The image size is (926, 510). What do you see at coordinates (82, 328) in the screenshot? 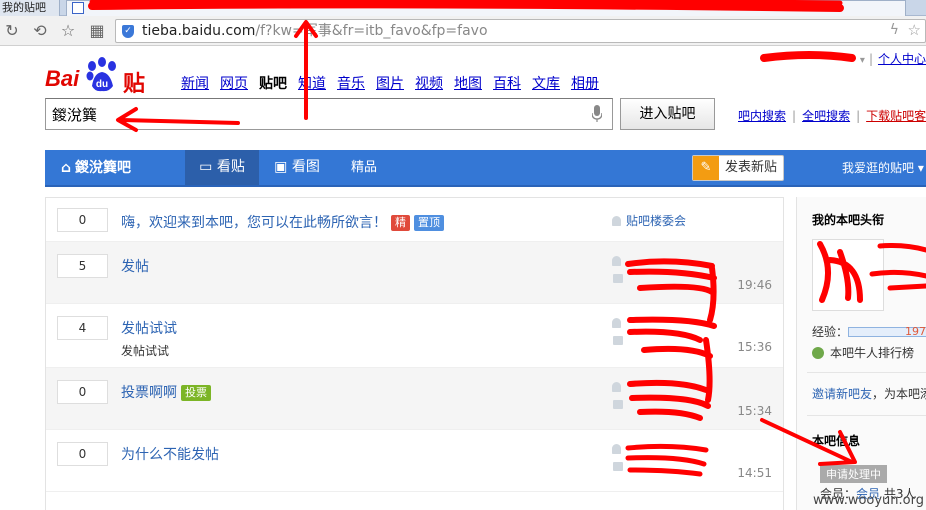
I see `reply-count: 4` at bounding box center [82, 328].